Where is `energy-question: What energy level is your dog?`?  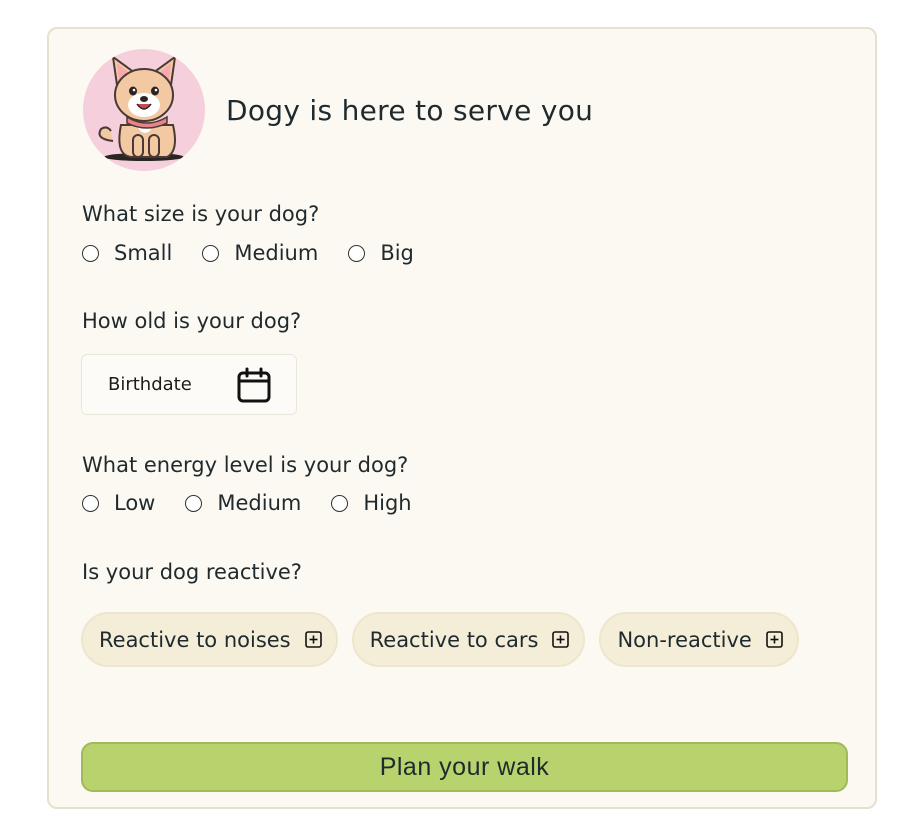
energy-question: What energy level is your dog? is located at coordinates (245, 465).